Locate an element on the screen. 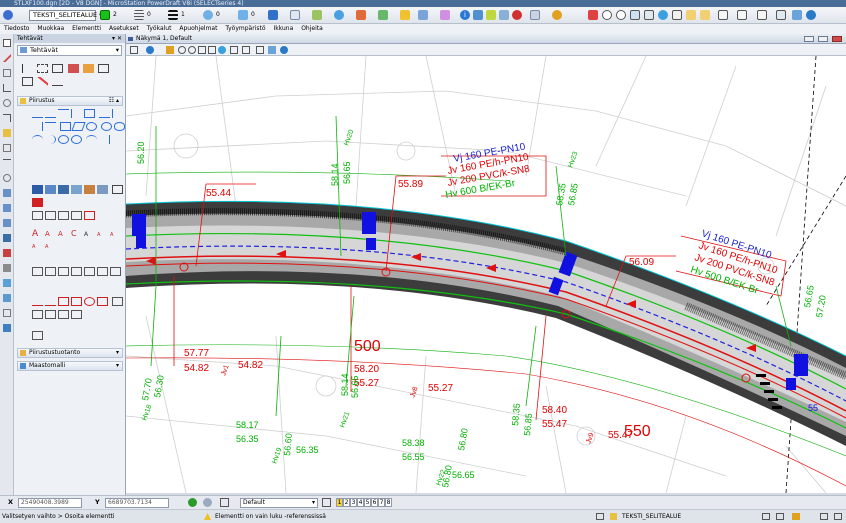  fit-view-view-icon is located at coordinates (212, 50).